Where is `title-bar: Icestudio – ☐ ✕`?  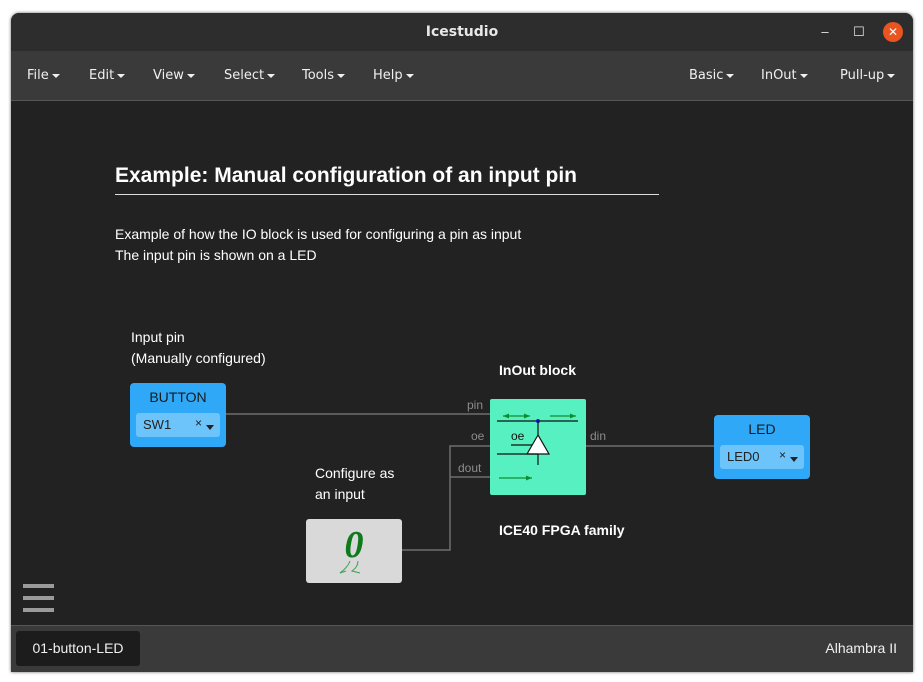 title-bar: Icestudio – ☐ ✕ is located at coordinates (462, 32).